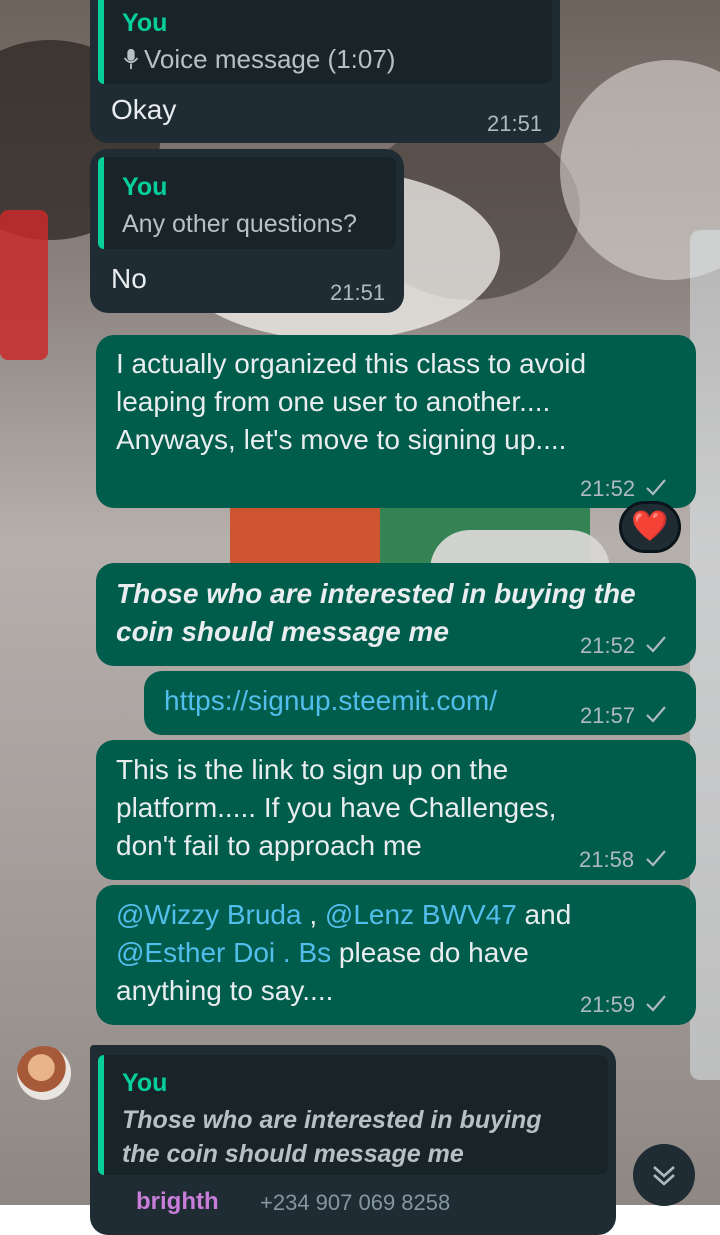 The height and width of the screenshot is (1235, 720). What do you see at coordinates (144, 109) in the screenshot?
I see `message-text: Okay` at bounding box center [144, 109].